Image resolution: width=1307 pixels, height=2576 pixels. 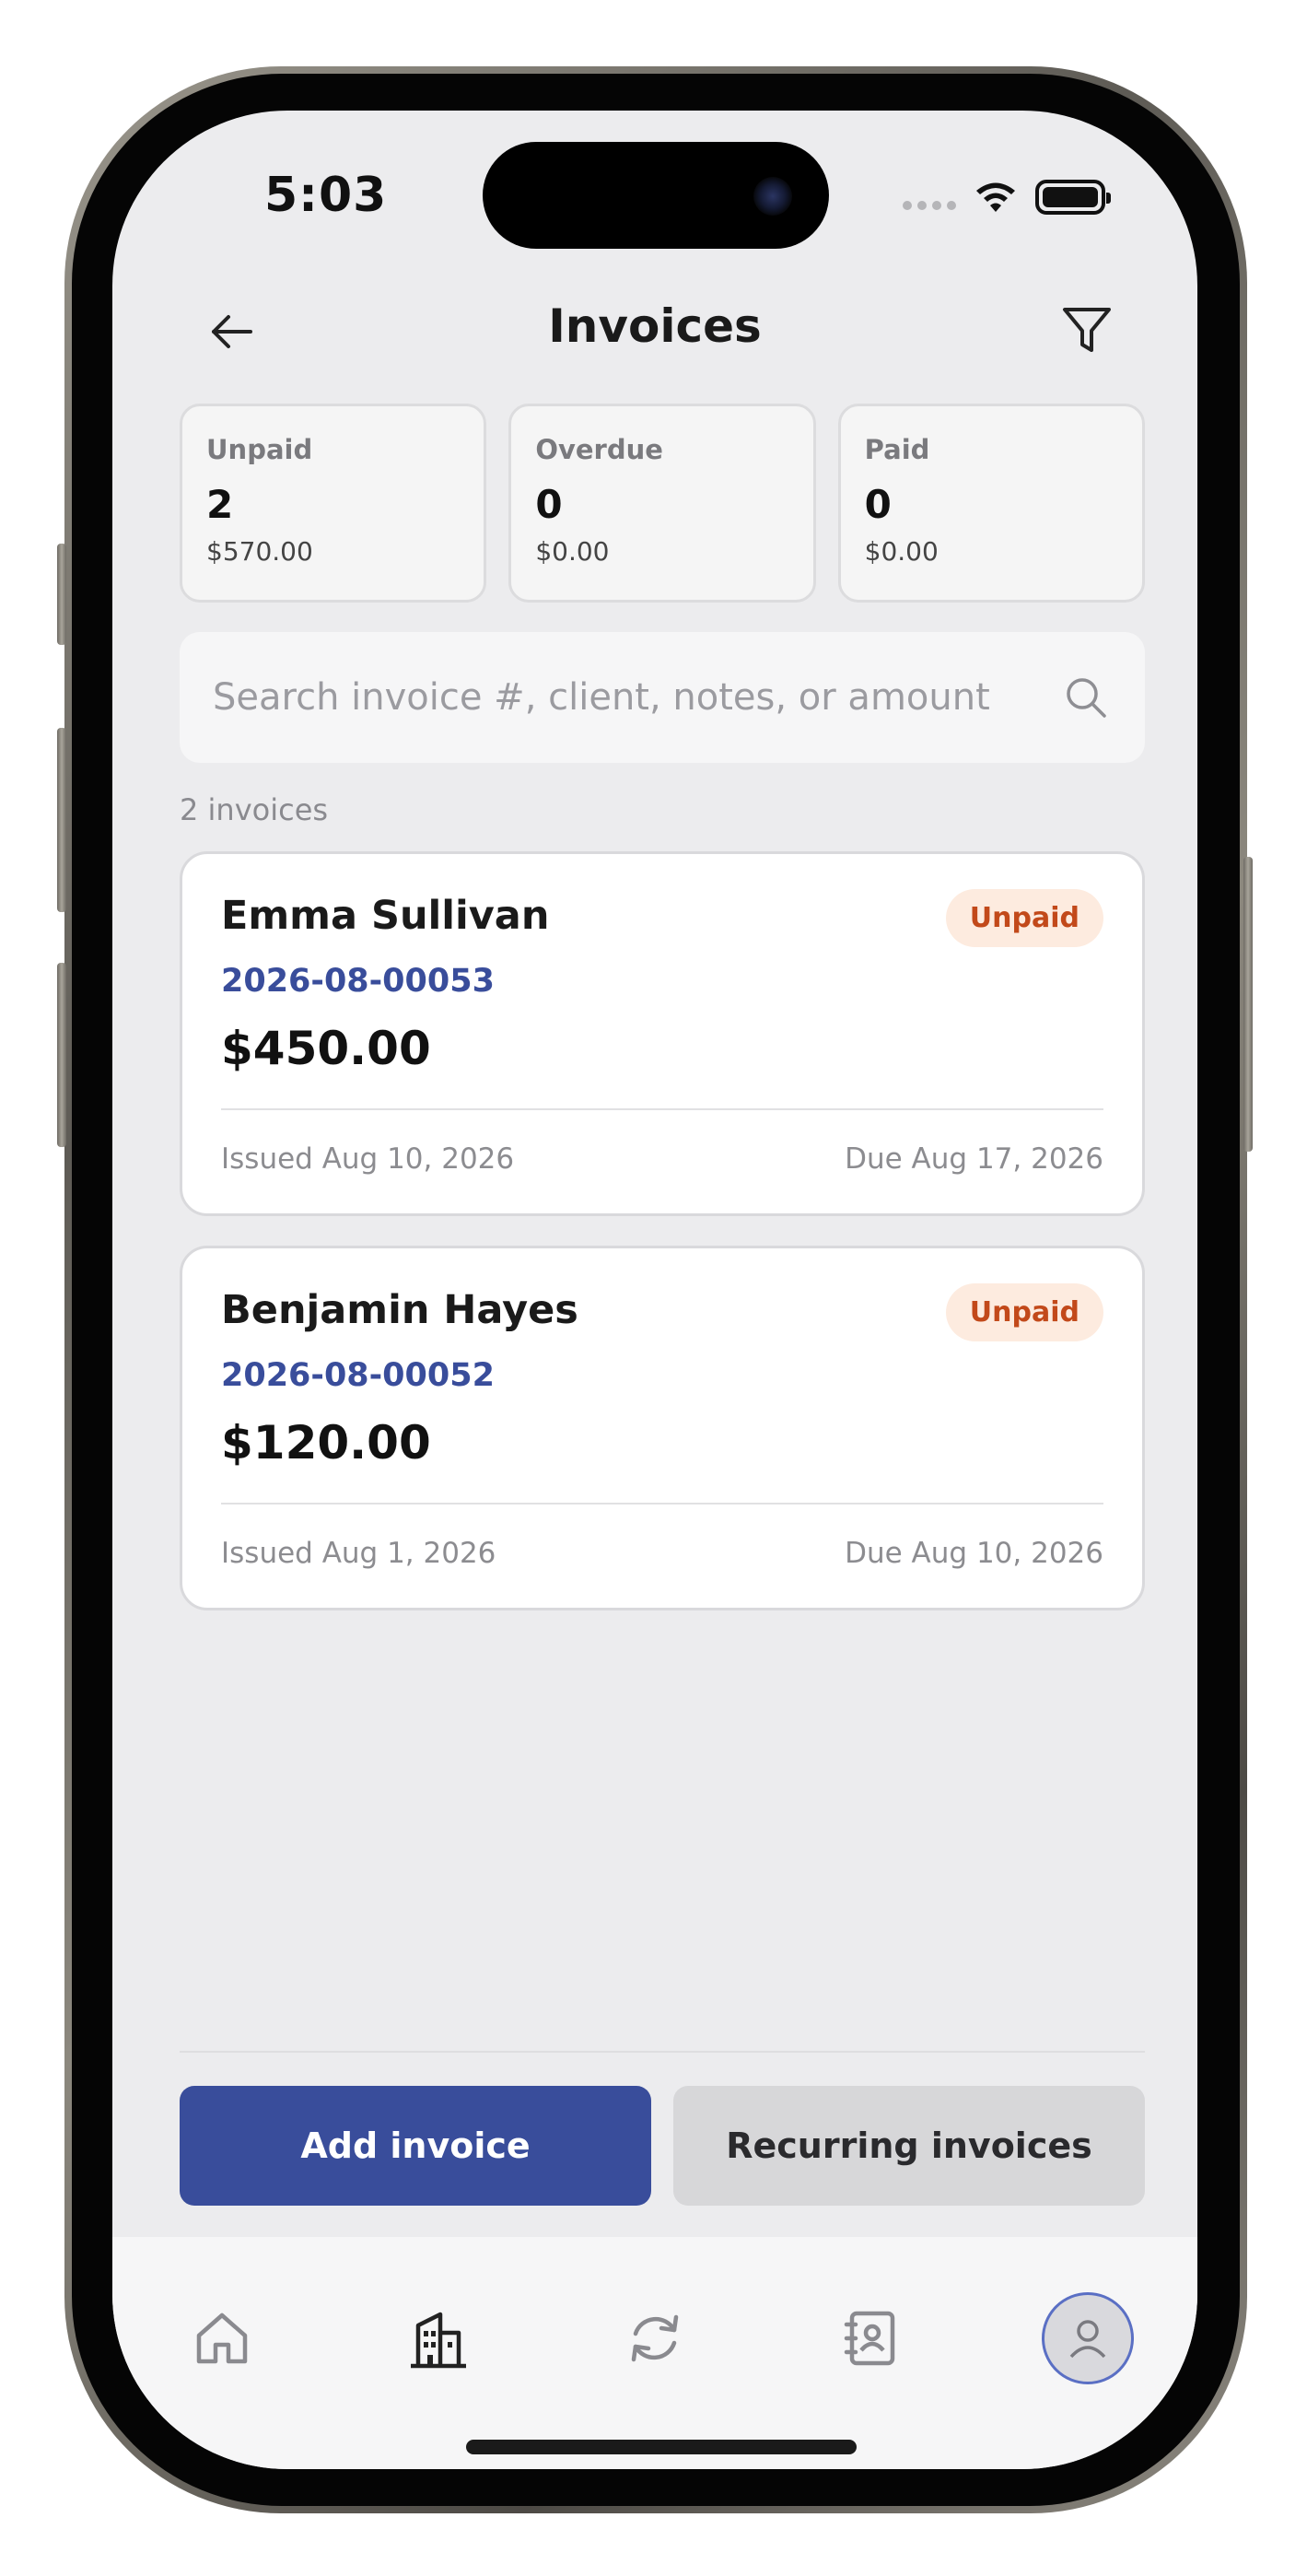 I want to click on summary-label: Paid, so click(x=897, y=449).